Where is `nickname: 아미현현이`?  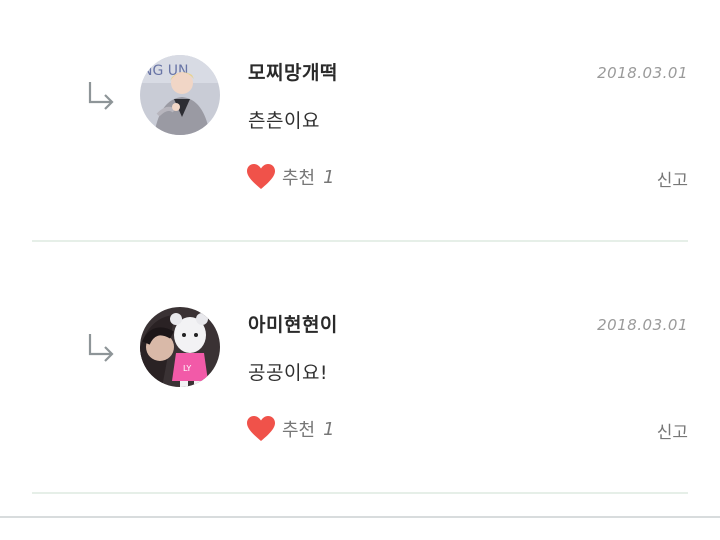 nickname: 아미현현이 is located at coordinates (293, 323).